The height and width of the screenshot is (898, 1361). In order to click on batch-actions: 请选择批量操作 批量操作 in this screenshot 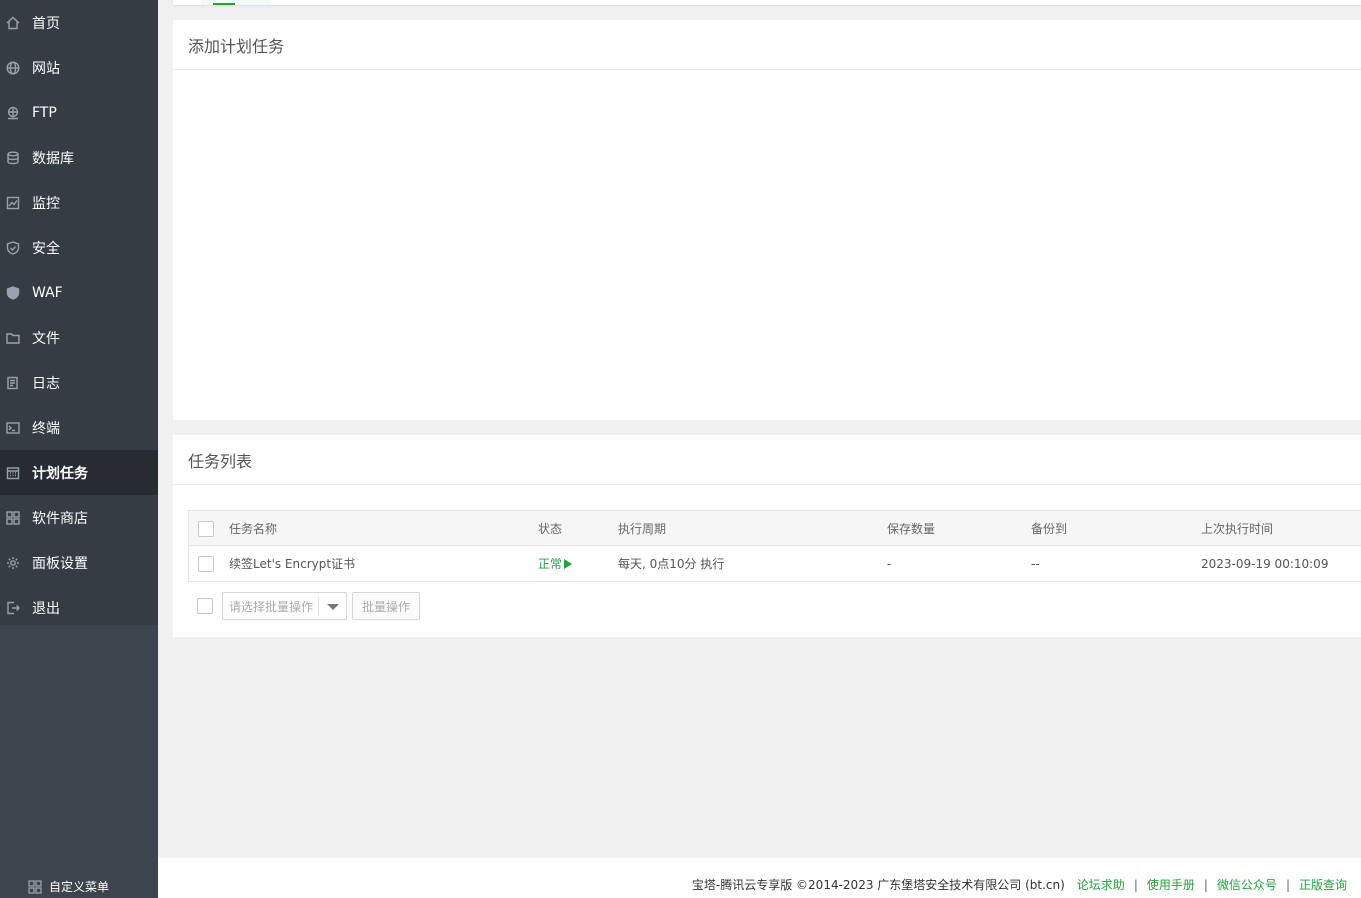, I will do `click(309, 606)`.